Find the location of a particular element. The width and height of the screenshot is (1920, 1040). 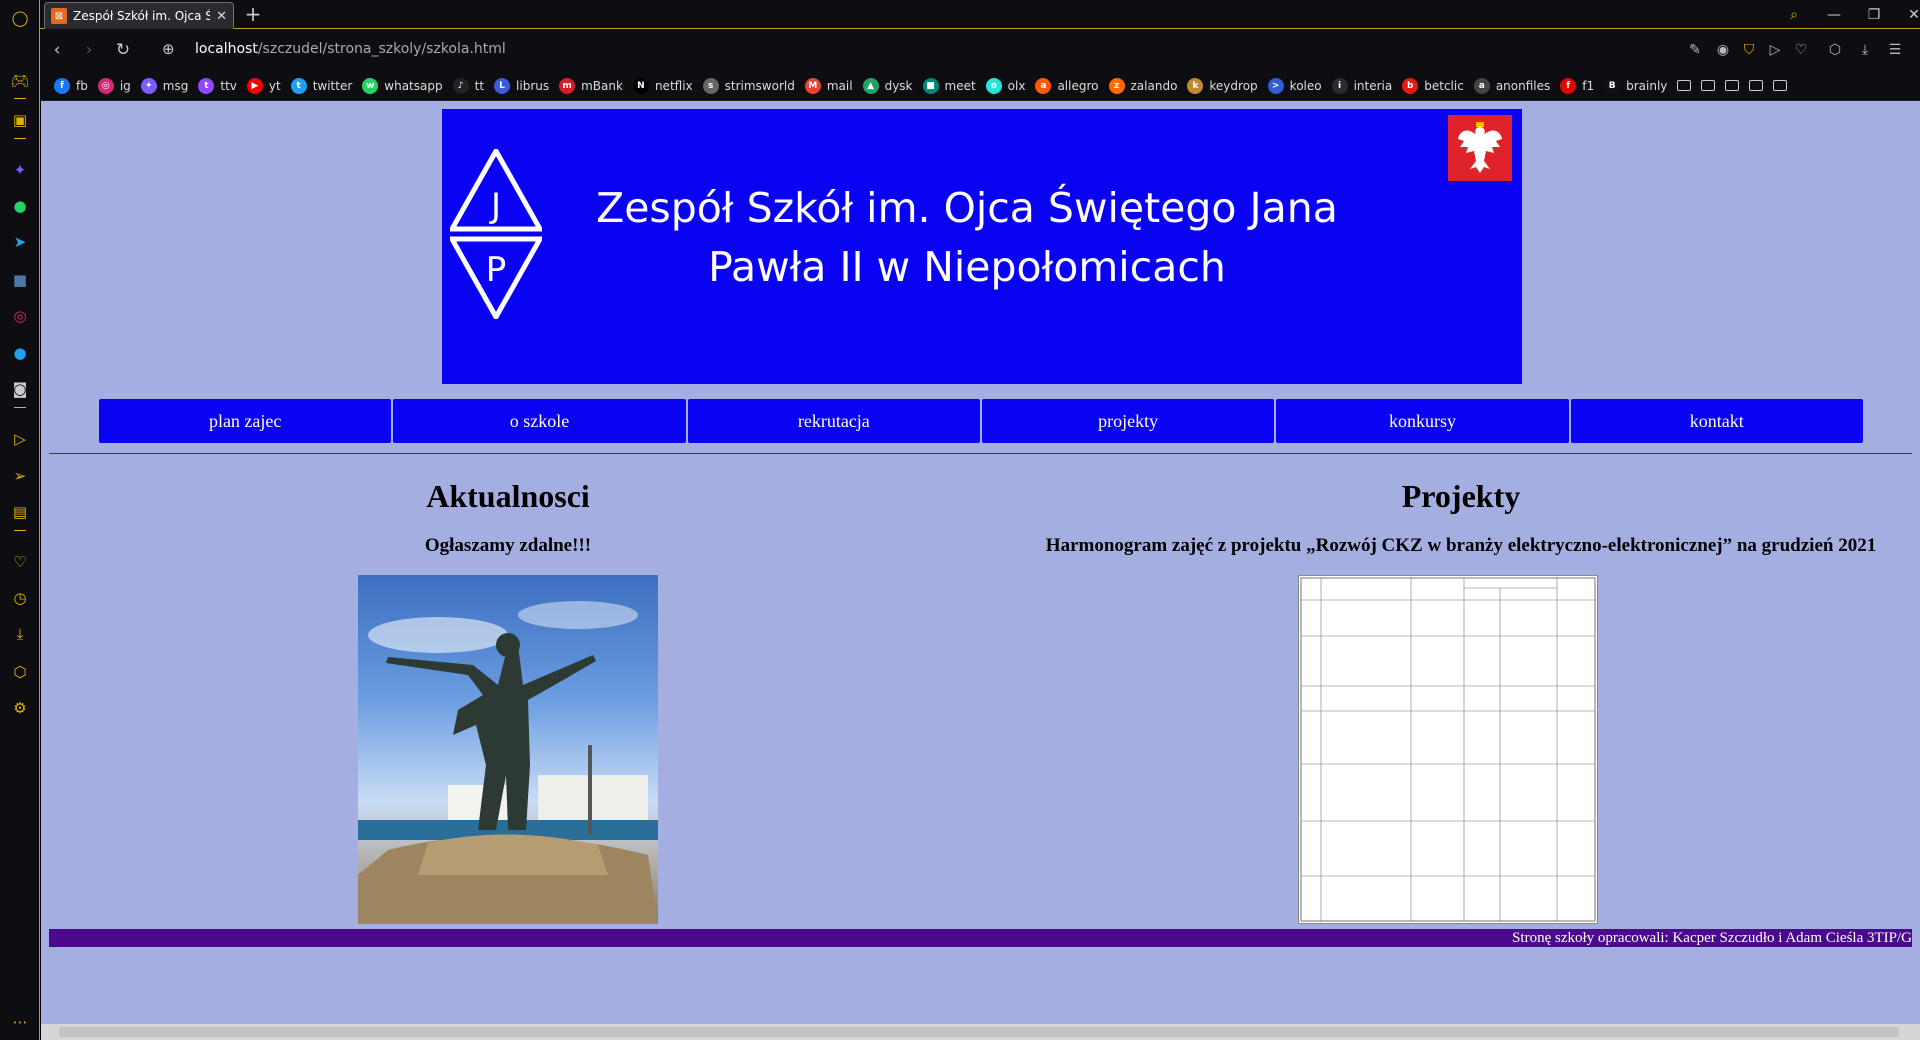

bookmark-allegro: a allegro is located at coordinates (1067, 85).